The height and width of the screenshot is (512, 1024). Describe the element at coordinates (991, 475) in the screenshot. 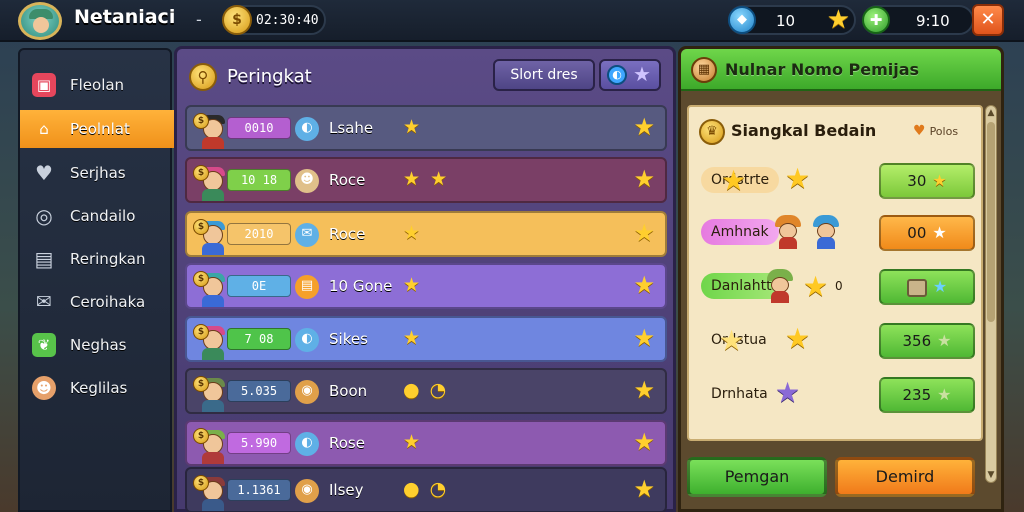

I see `scroll-down-icon: ▼` at that location.